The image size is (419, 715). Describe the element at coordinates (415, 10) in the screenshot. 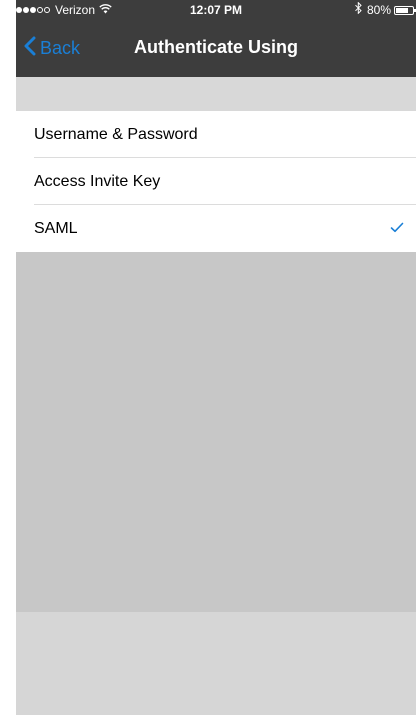

I see `battery-tip` at that location.